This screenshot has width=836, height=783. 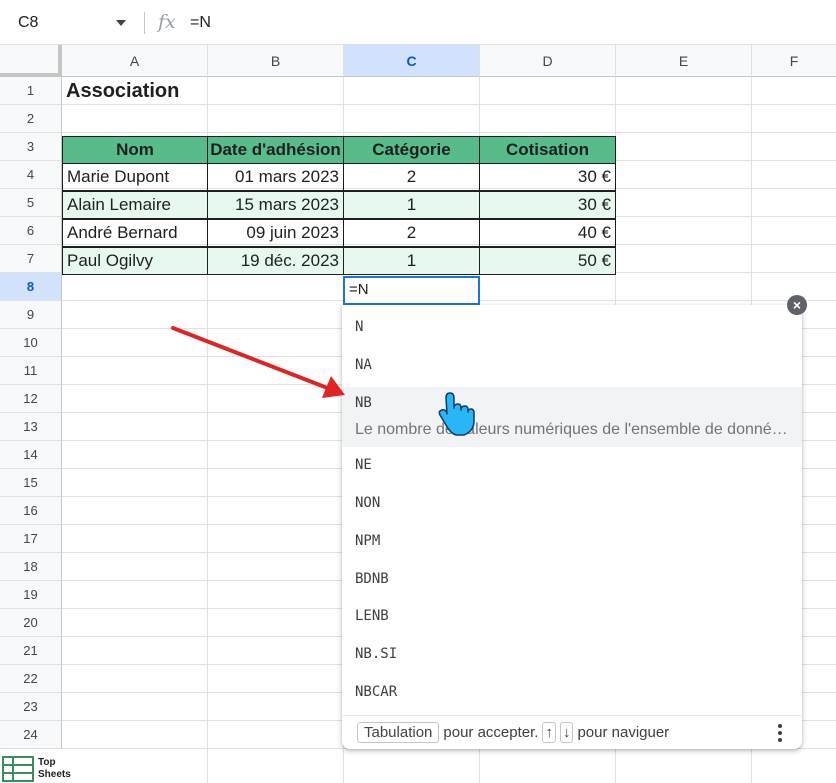 What do you see at coordinates (572, 692) in the screenshot?
I see `suggestion-item: NBCAR` at bounding box center [572, 692].